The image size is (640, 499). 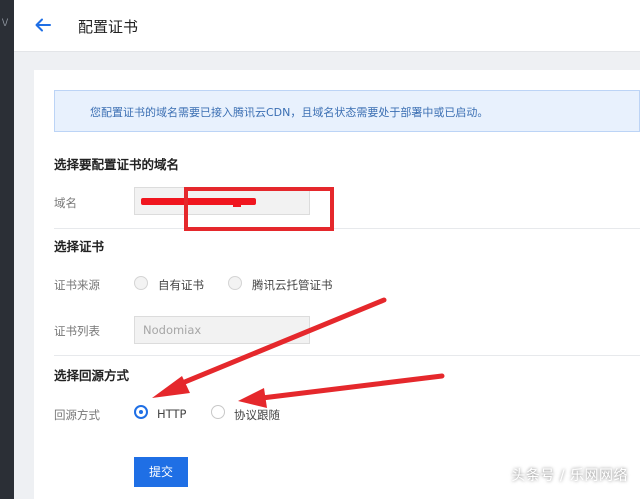 What do you see at coordinates (5, 23) in the screenshot?
I see `rail-glyph: \/` at bounding box center [5, 23].